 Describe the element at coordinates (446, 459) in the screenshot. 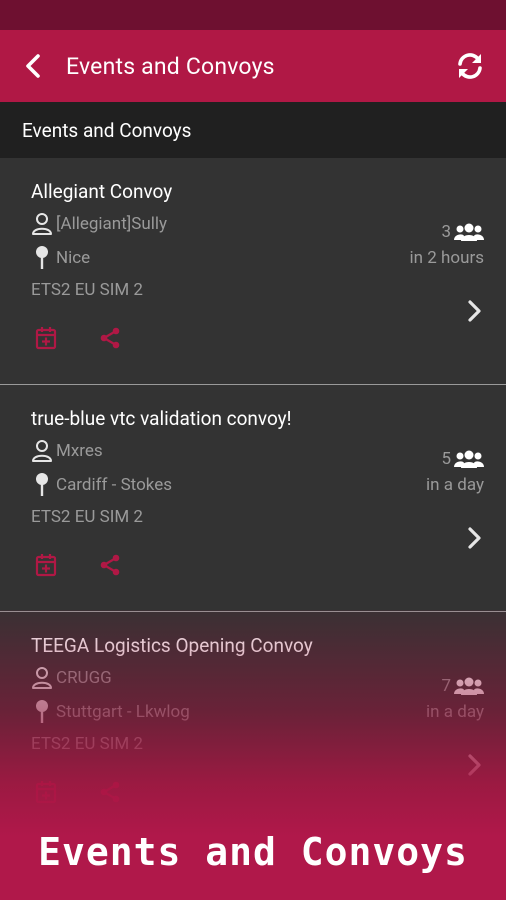

I see `participant-count: 5` at that location.